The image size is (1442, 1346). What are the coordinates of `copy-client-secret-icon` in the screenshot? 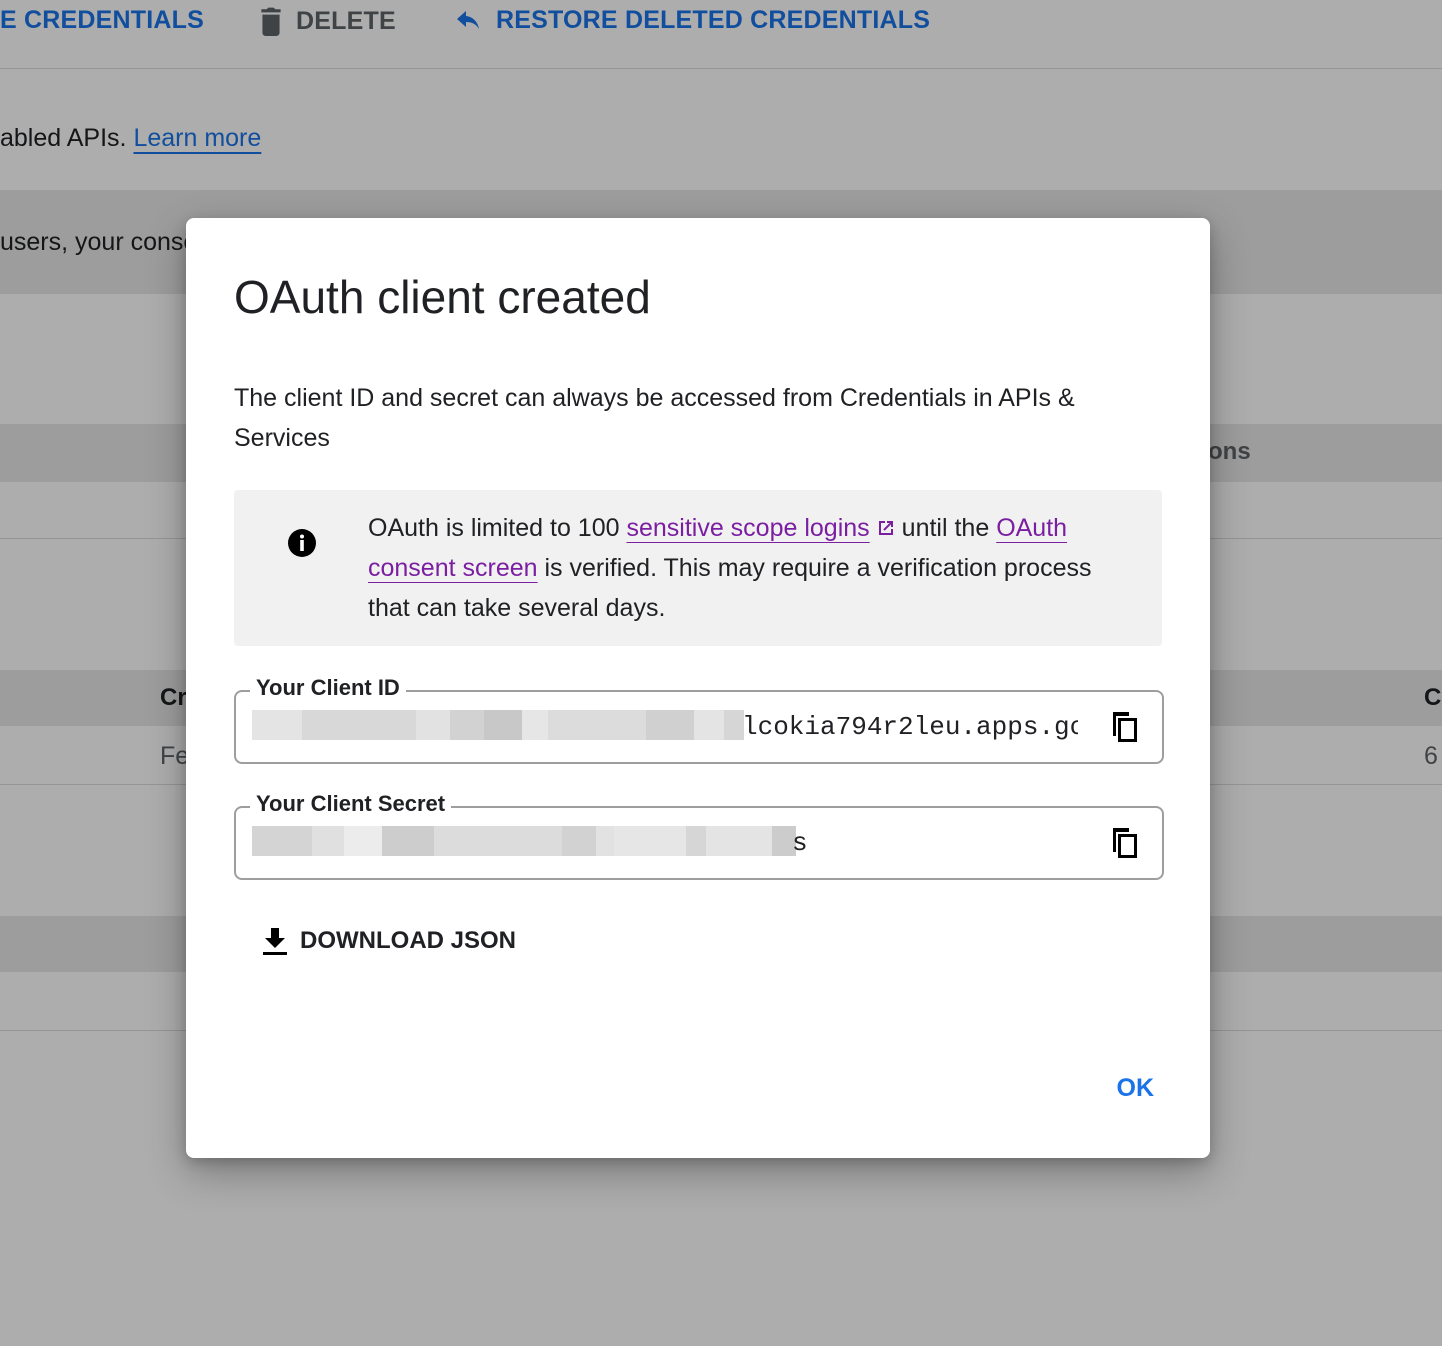 It's located at (1125, 843).